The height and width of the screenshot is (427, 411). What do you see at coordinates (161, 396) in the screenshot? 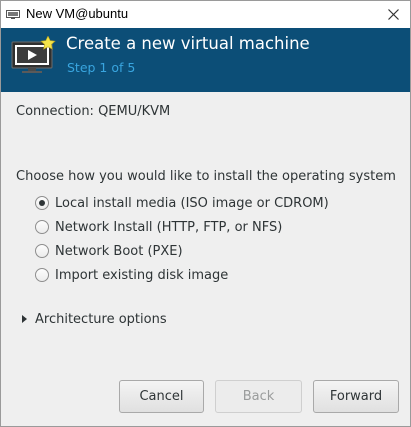
I see `cancel-button: Cancel` at bounding box center [161, 396].